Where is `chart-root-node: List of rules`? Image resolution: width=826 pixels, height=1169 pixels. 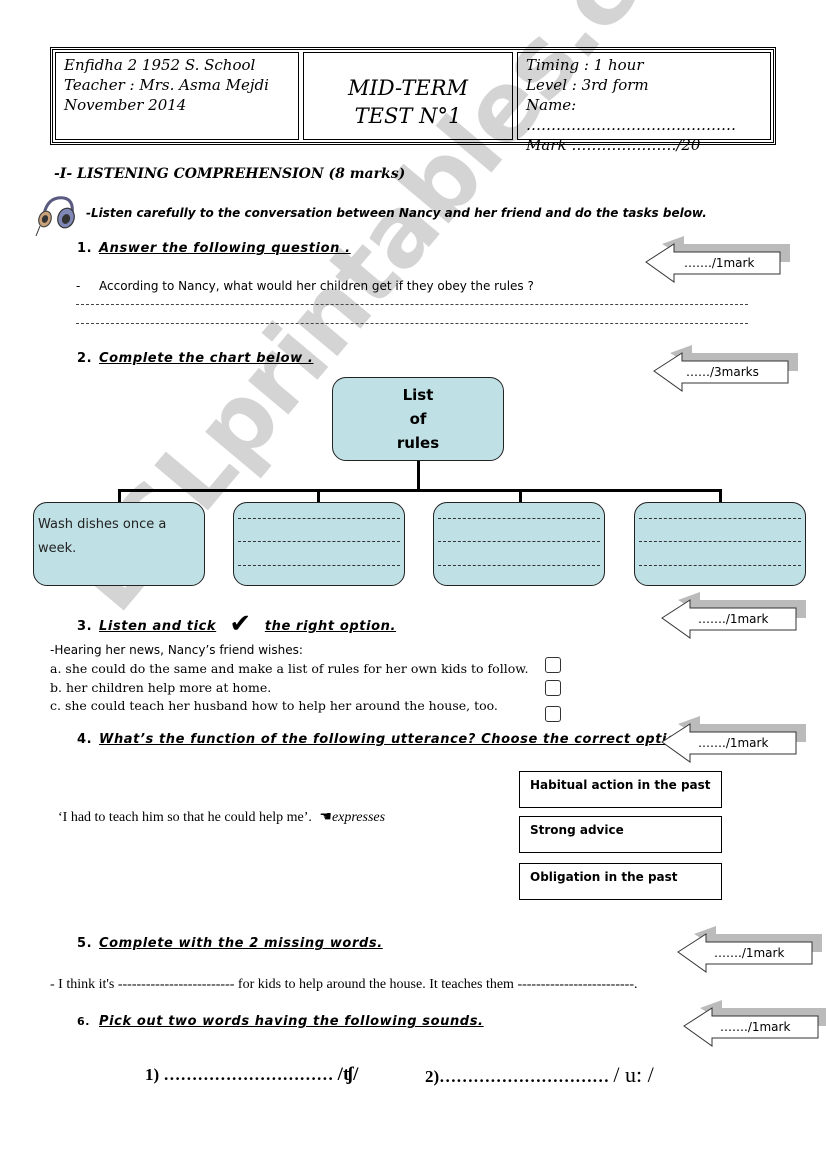
chart-root-node: List of rules is located at coordinates (418, 419).